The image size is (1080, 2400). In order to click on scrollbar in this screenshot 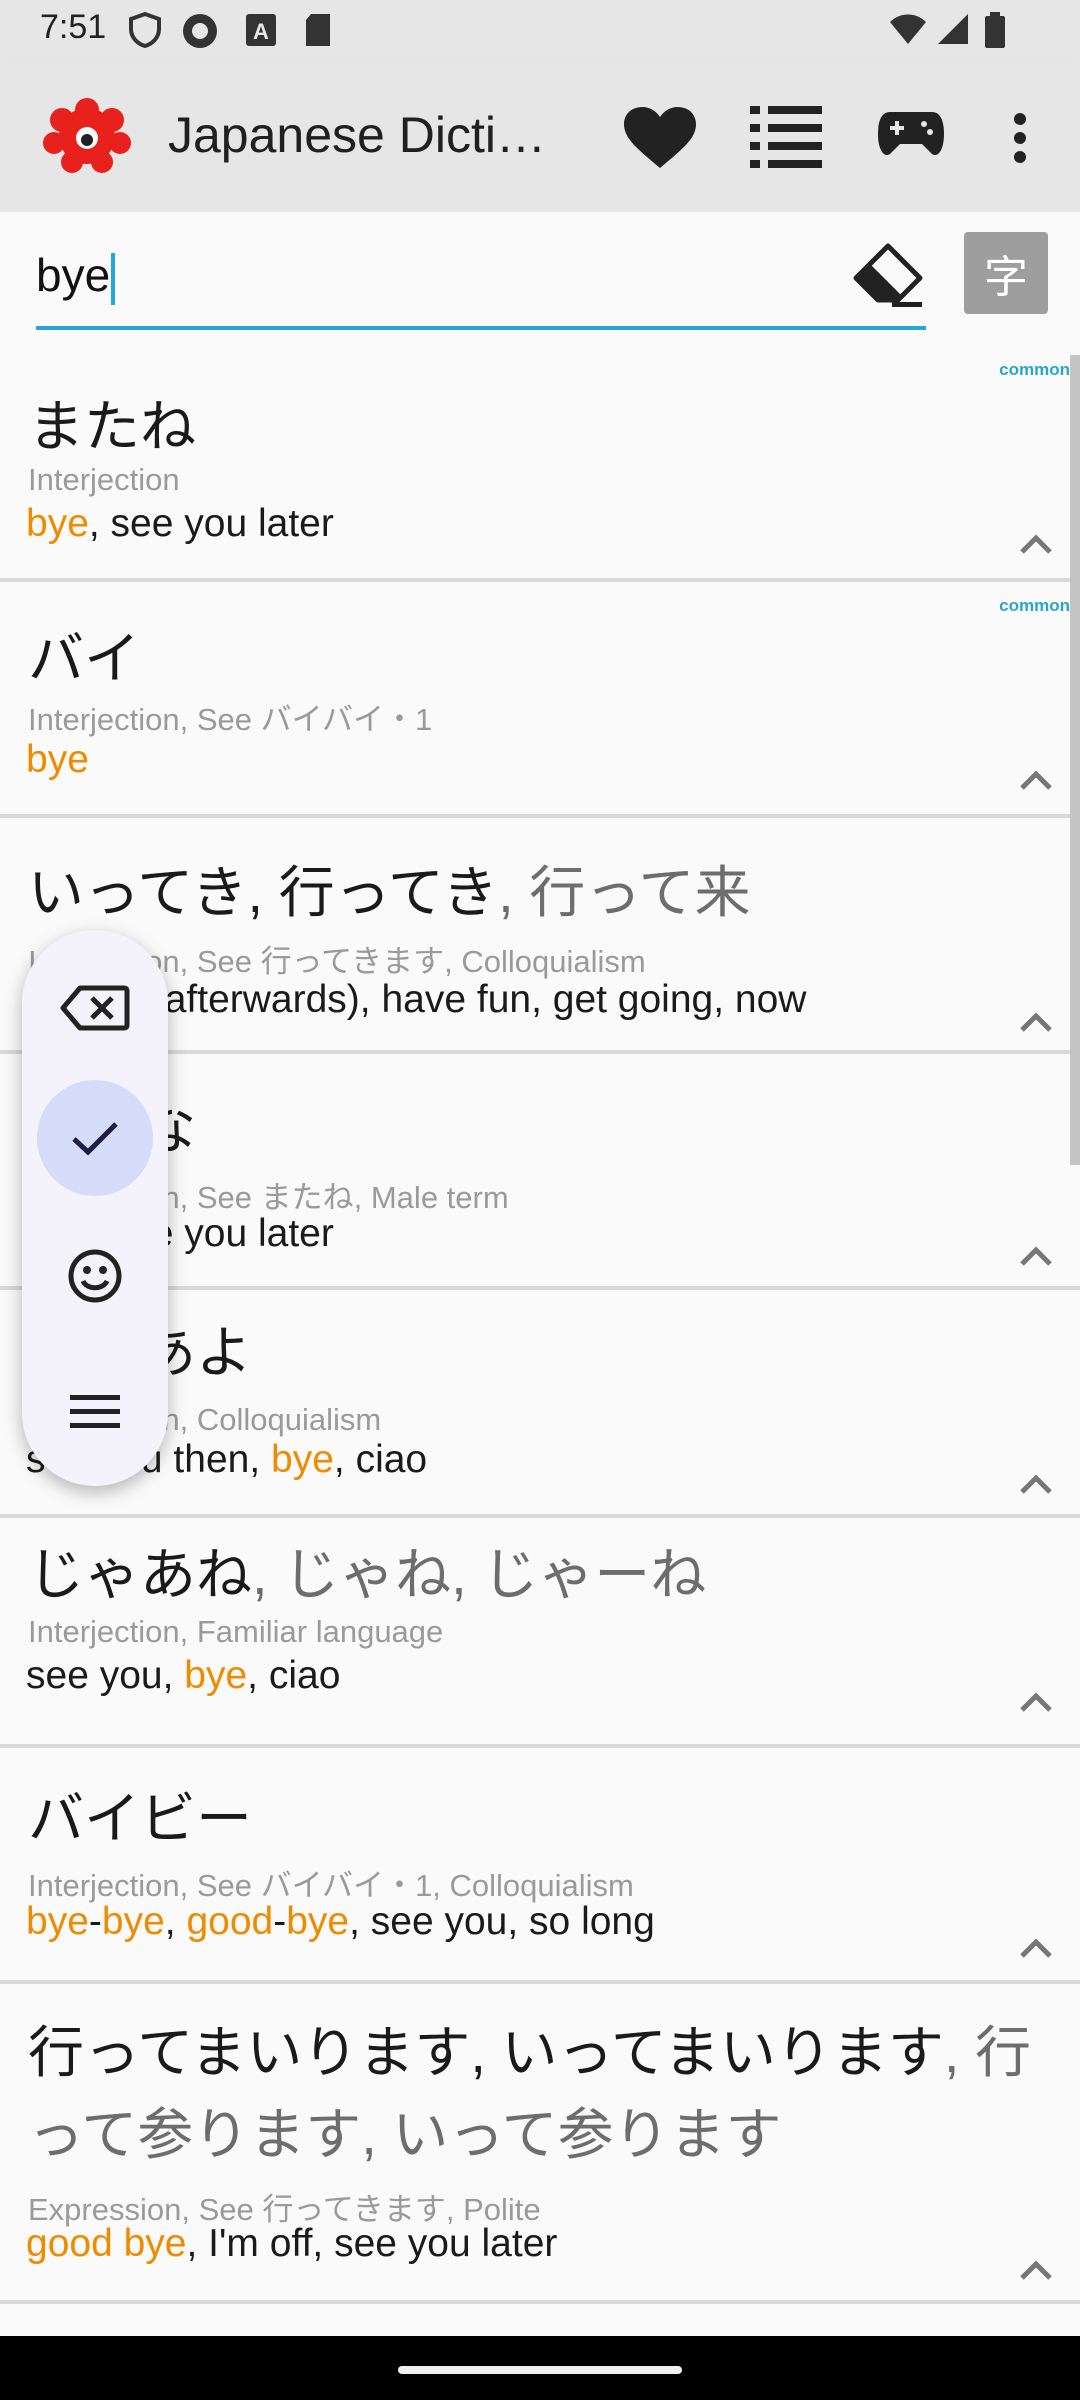, I will do `click(1075, 760)`.